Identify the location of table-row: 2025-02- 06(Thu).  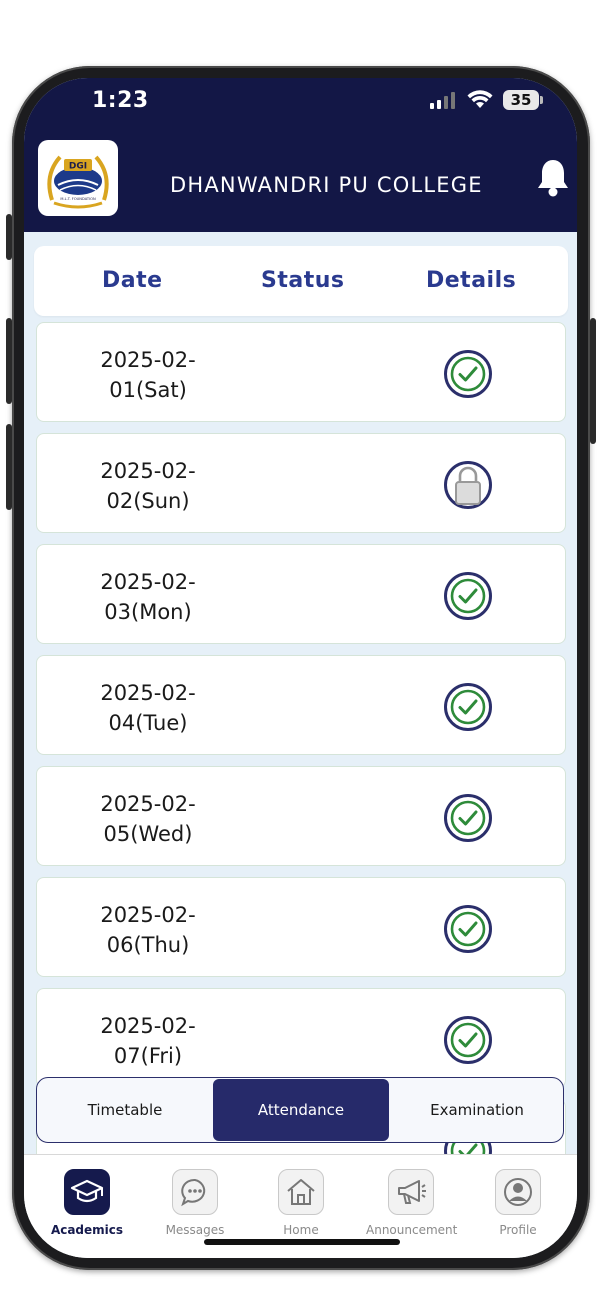
(301, 927).